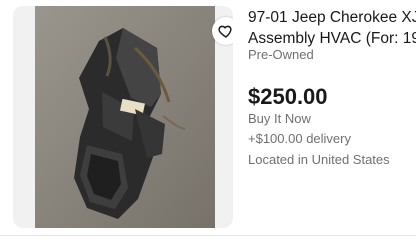 This screenshot has width=416, height=240. I want to click on condition-label: Pre-Owned, so click(281, 54).